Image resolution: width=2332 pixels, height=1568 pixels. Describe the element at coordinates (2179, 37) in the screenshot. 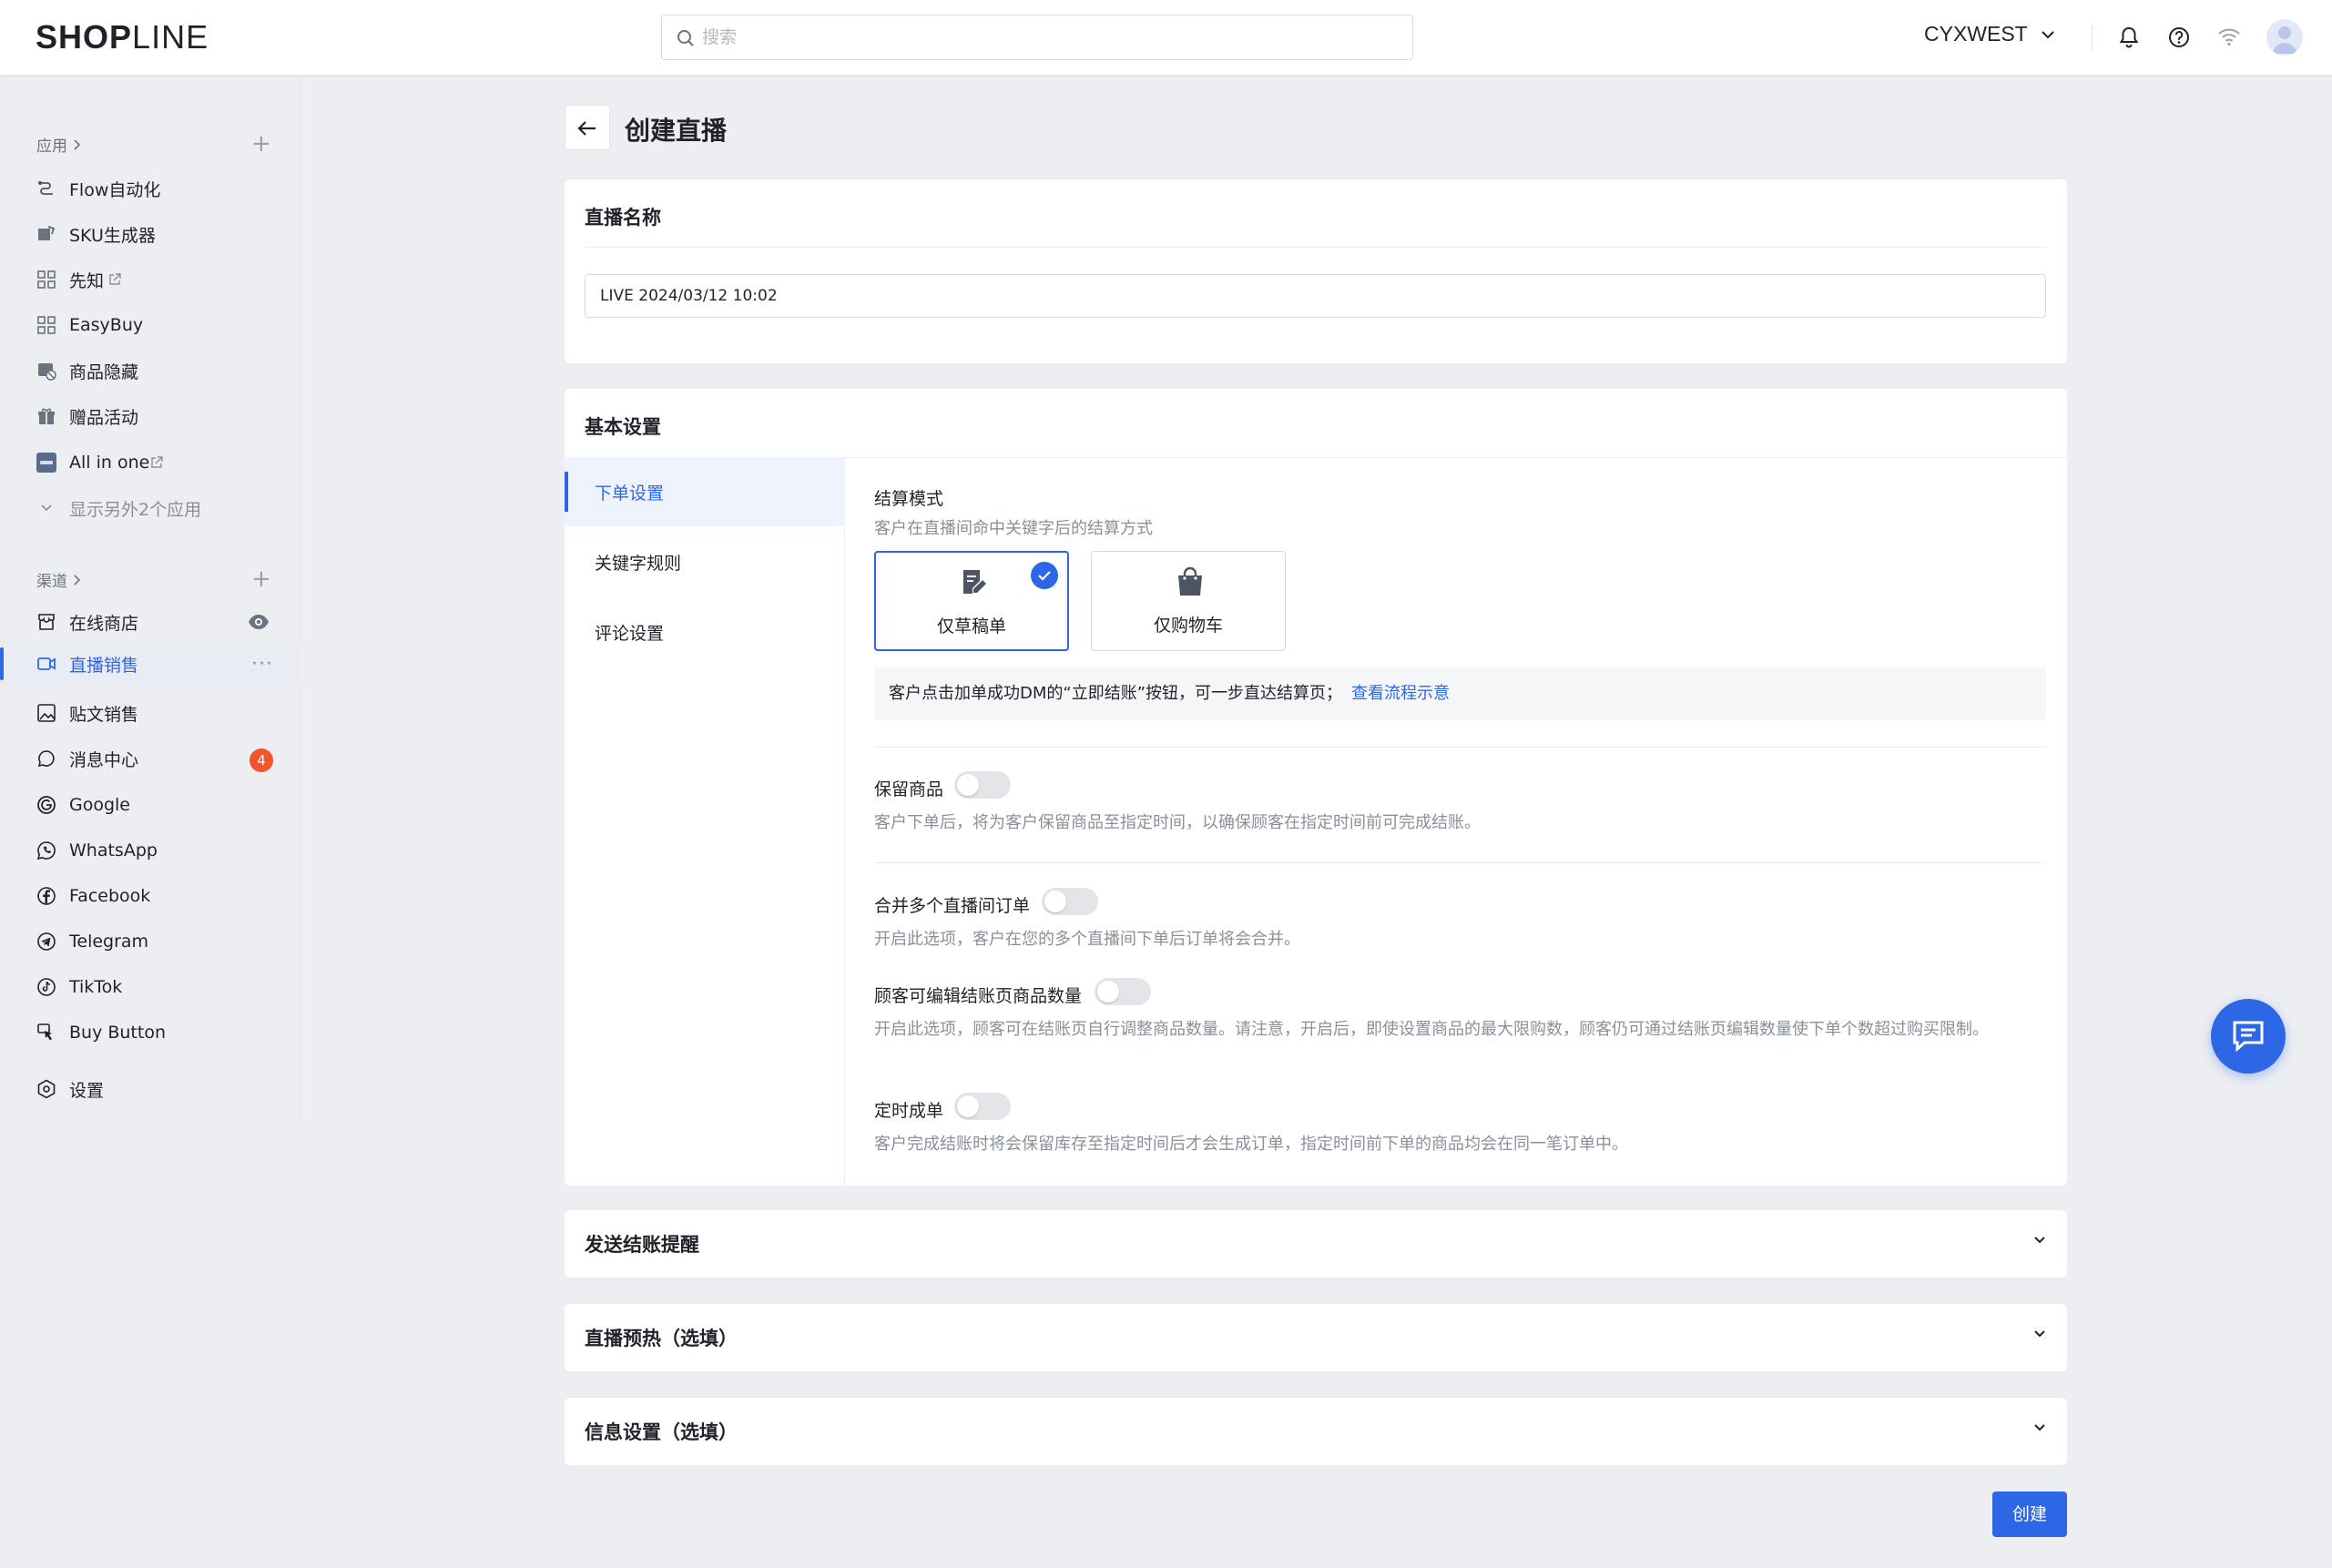

I see `help-icon` at that location.